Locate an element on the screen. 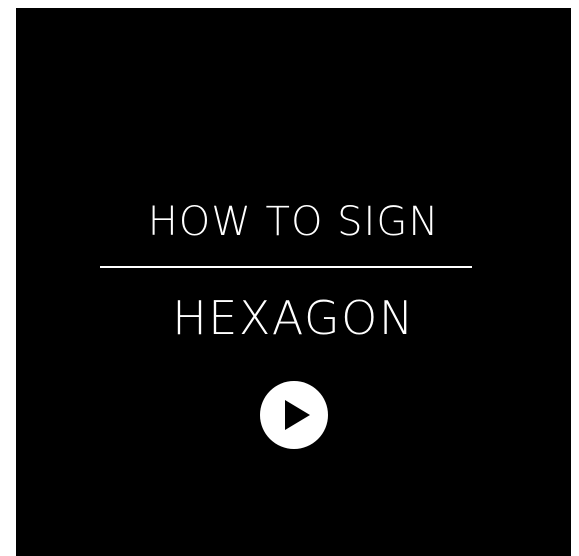 The width and height of the screenshot is (579, 556). play-icon is located at coordinates (297, 415).